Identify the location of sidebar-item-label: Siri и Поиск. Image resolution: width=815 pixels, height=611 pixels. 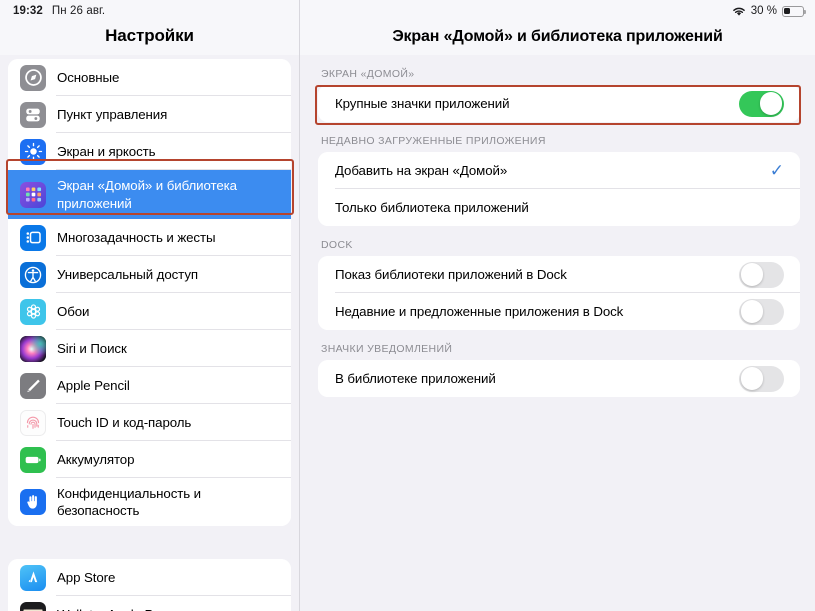
(92, 348).